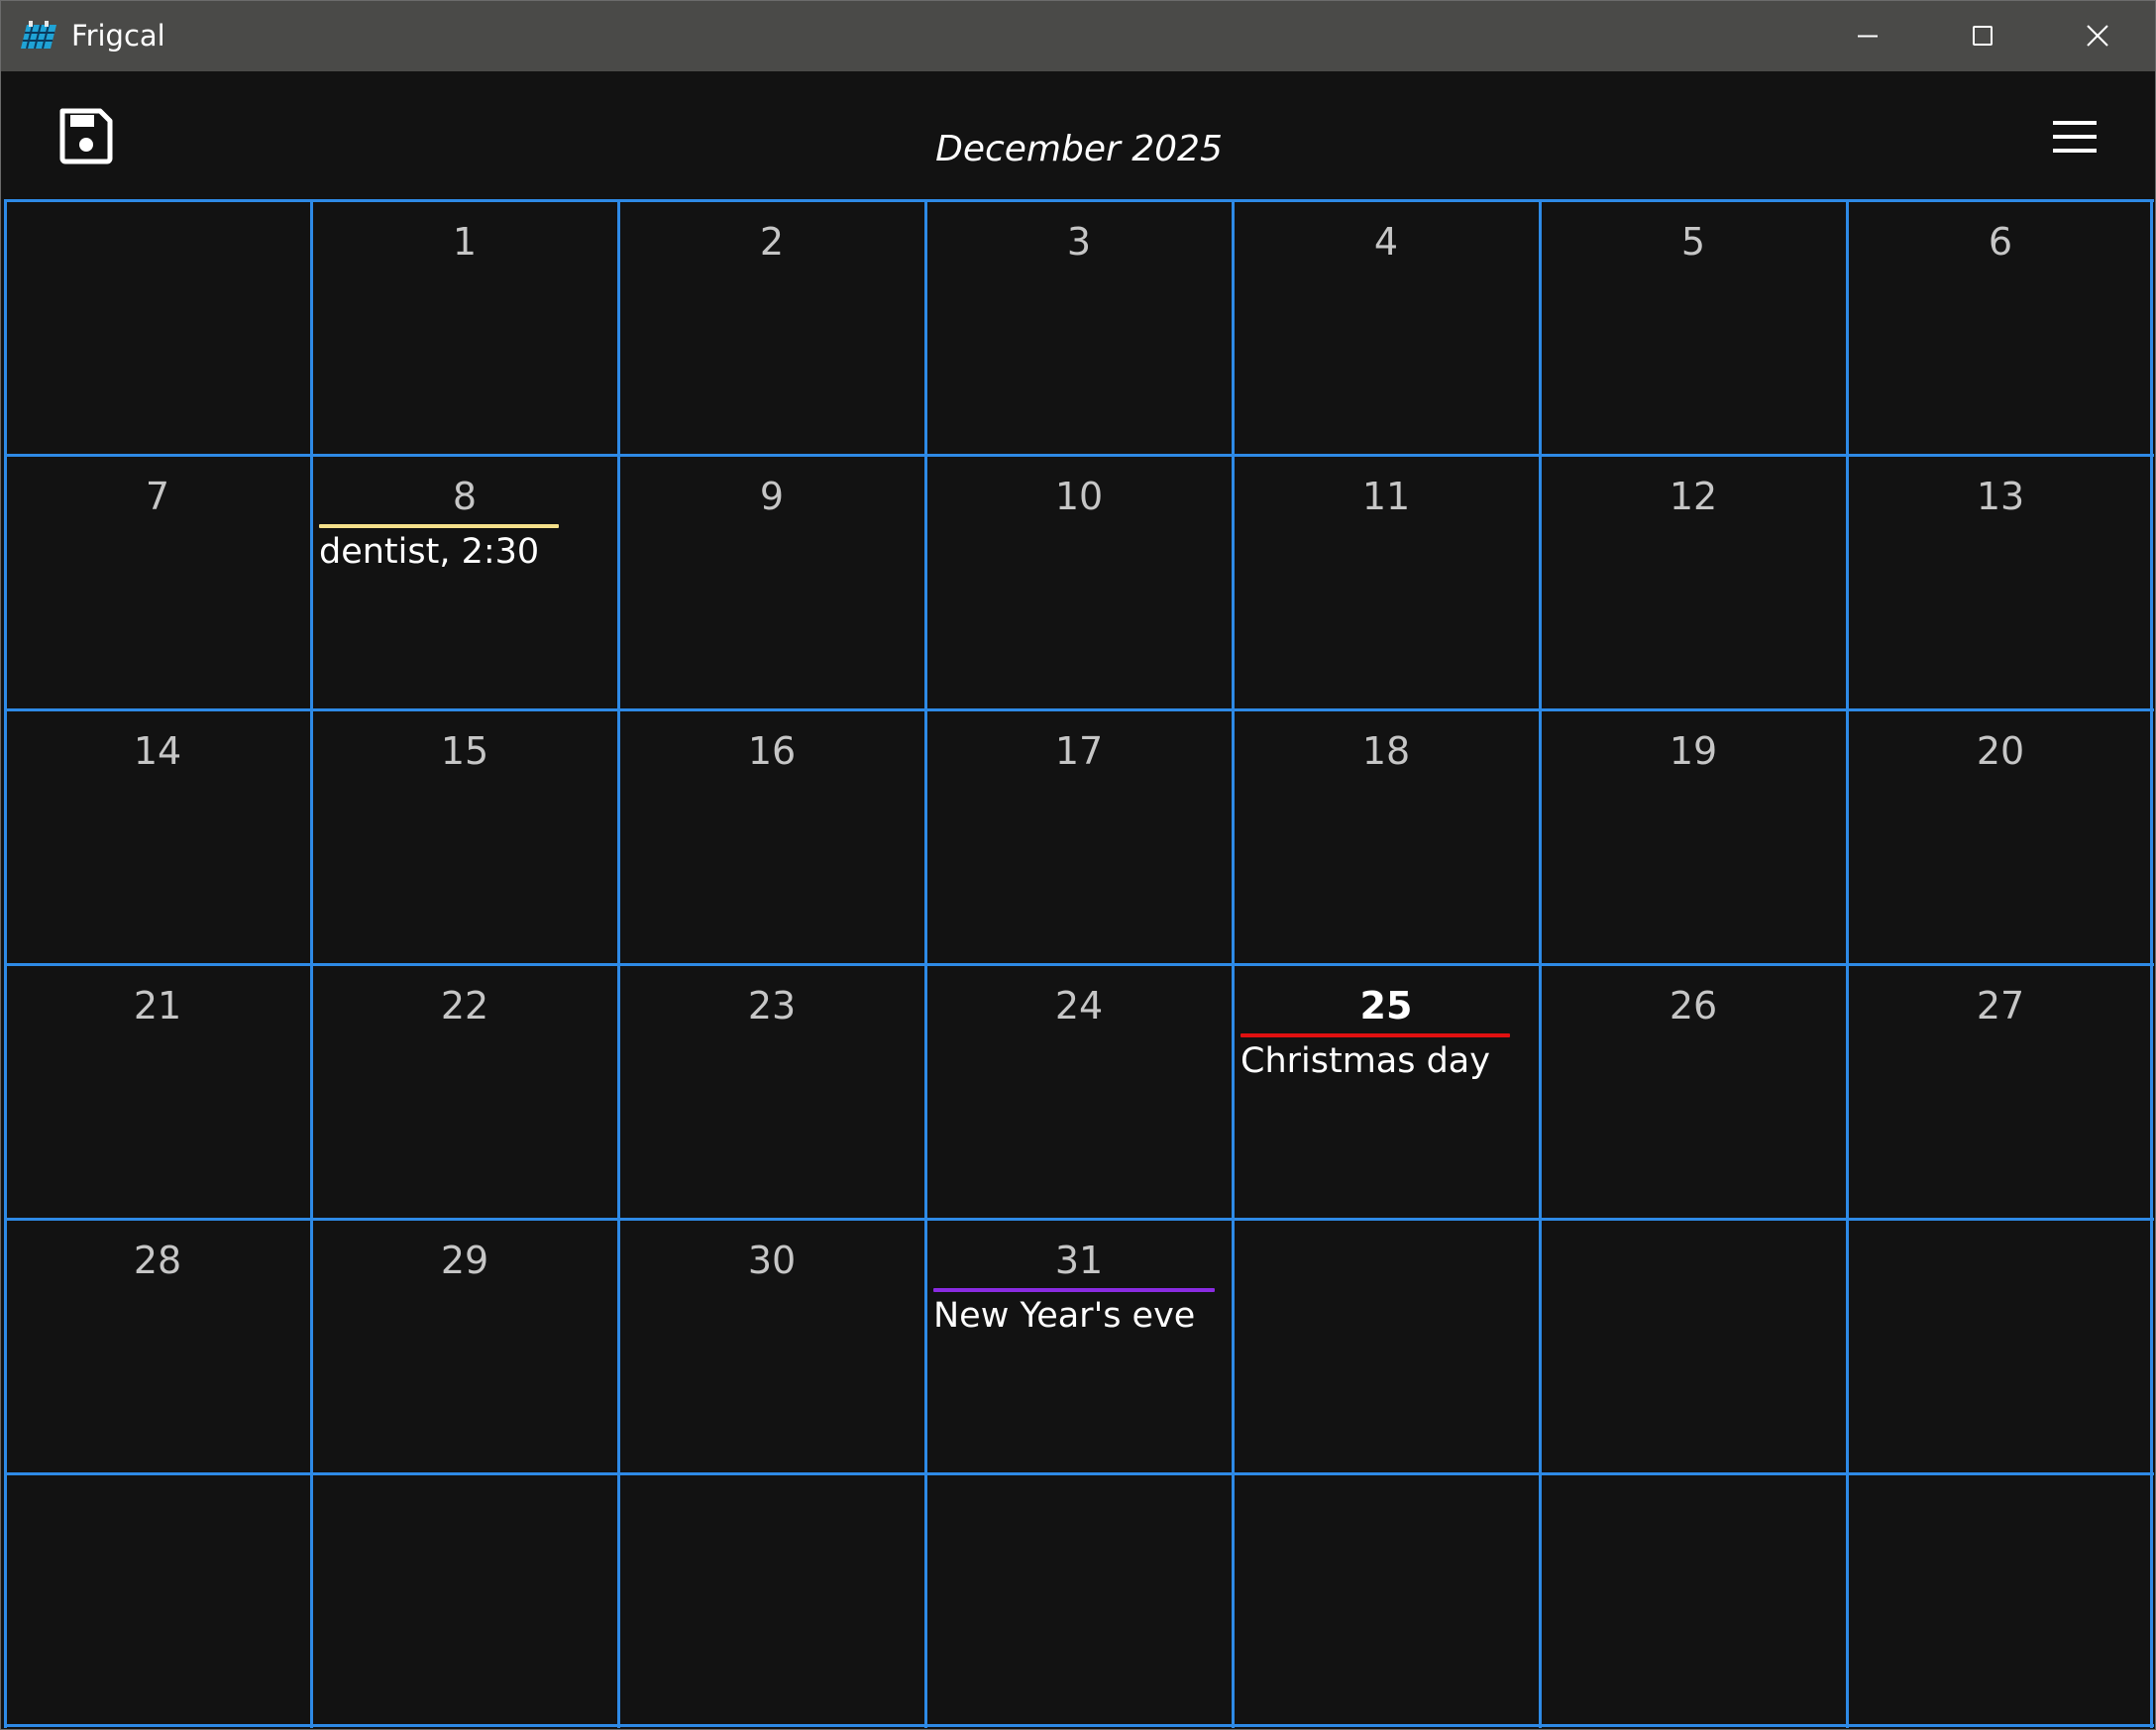 Image resolution: width=2156 pixels, height=1730 pixels. What do you see at coordinates (1868, 36) in the screenshot?
I see `minimize-button` at bounding box center [1868, 36].